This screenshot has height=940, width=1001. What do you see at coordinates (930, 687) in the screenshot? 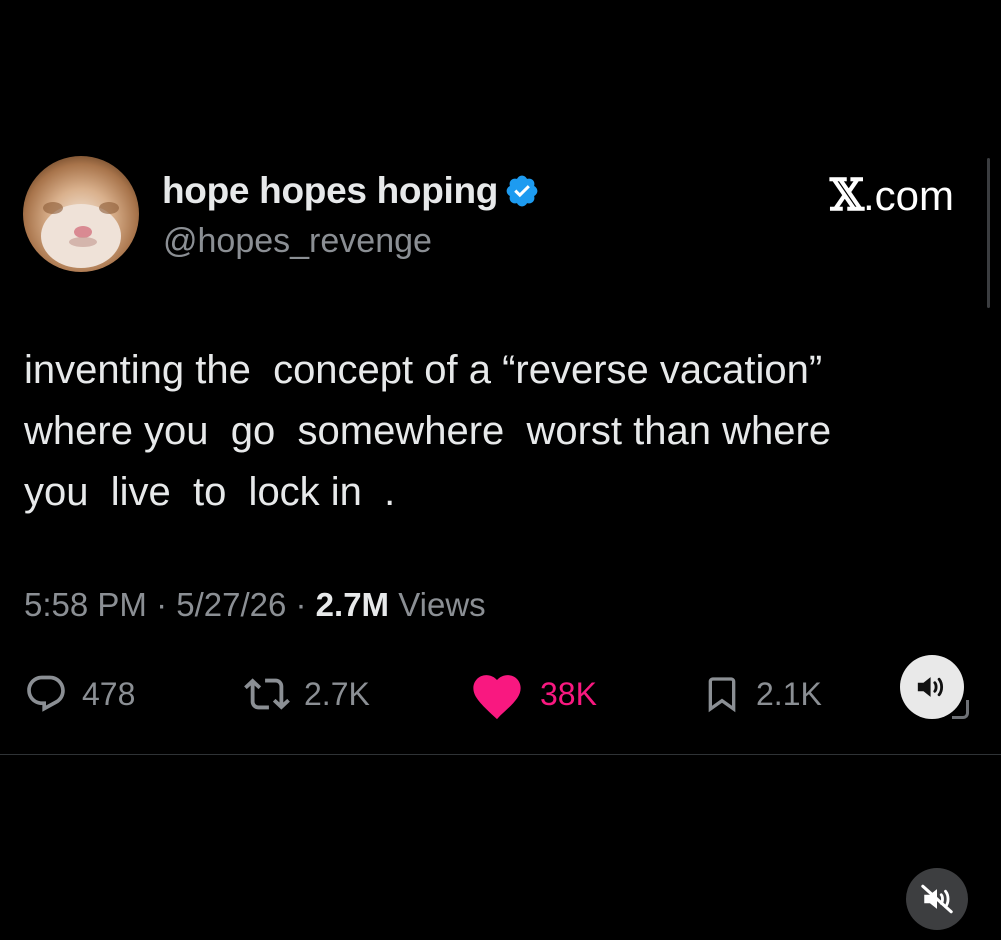
I see `speaker-icon` at bounding box center [930, 687].